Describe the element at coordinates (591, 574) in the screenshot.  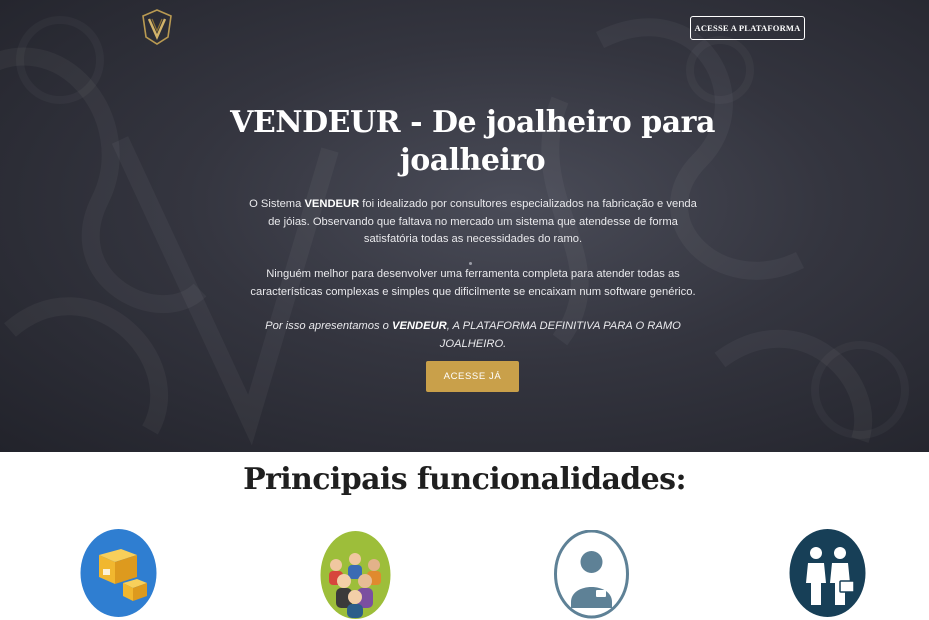
I see `employee-badge-icon` at that location.